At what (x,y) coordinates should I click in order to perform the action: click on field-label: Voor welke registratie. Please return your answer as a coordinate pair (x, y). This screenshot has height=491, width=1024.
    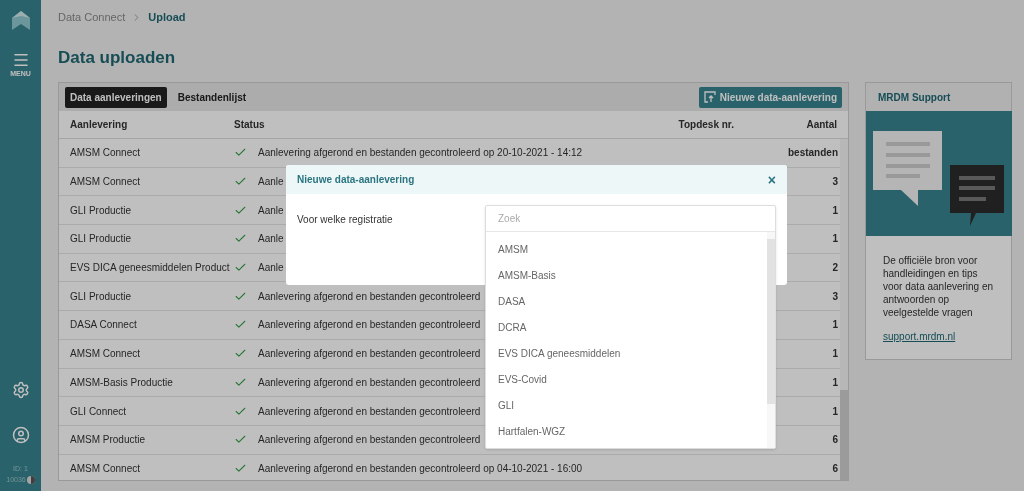
    Looking at the image, I should click on (345, 219).